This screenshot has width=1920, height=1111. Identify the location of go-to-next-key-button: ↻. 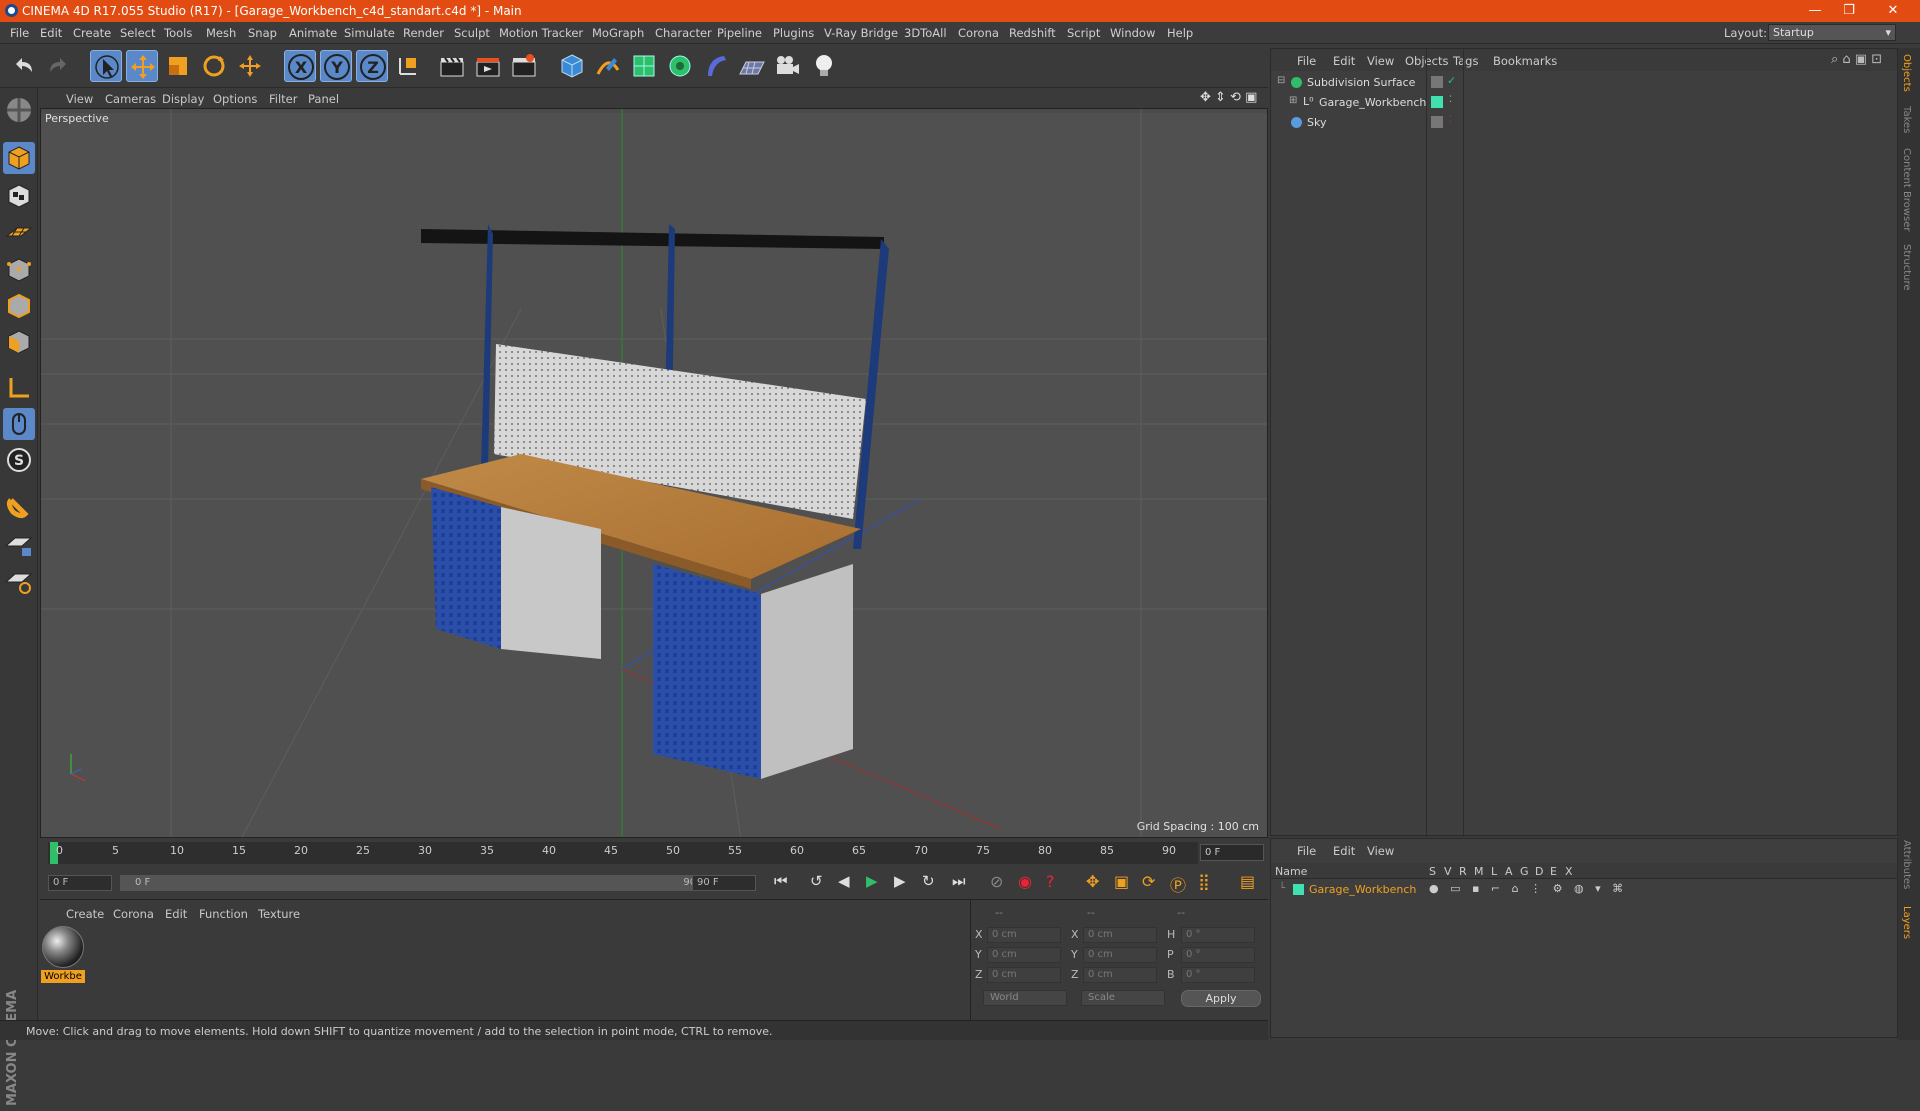
(934, 883).